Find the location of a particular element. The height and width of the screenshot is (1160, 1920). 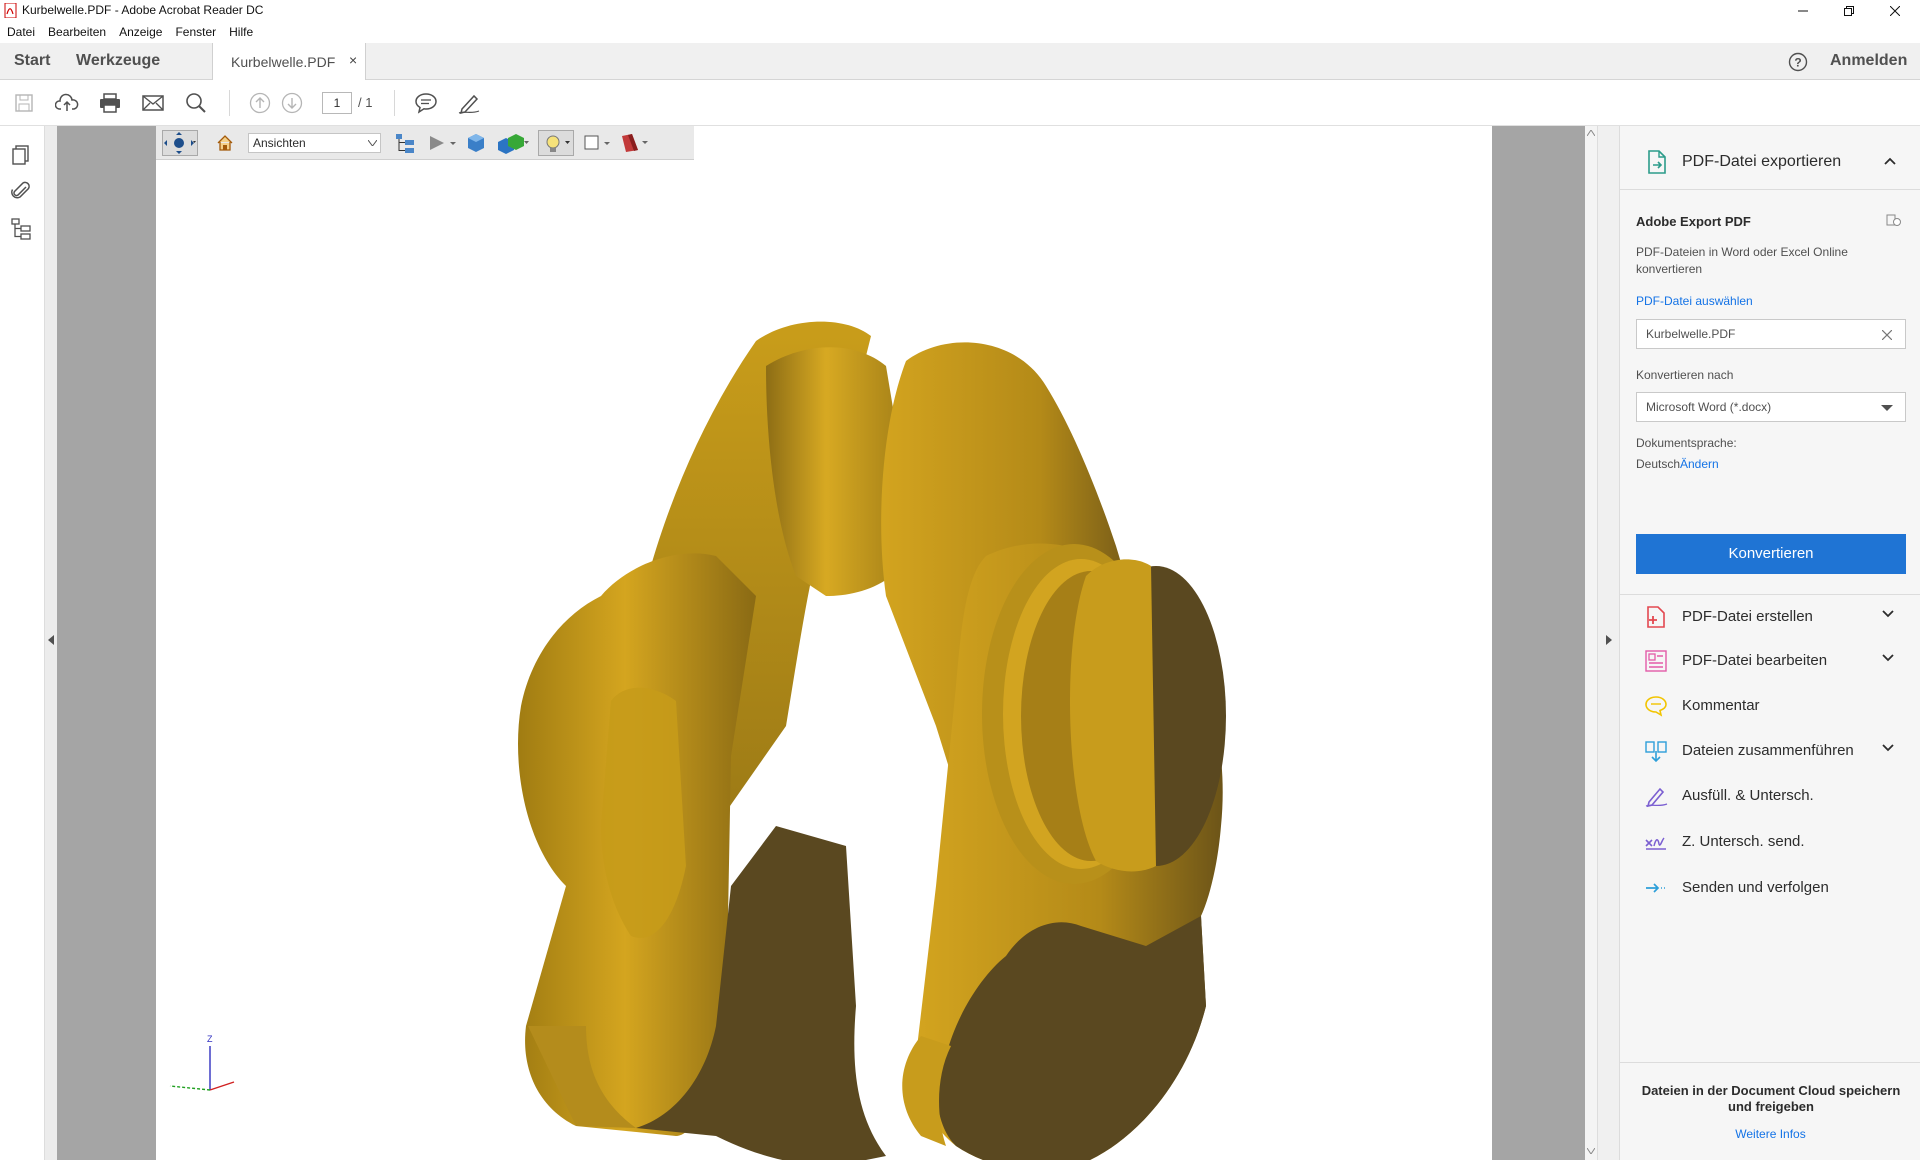

menu-anzeige: Anzeige is located at coordinates (140, 32).